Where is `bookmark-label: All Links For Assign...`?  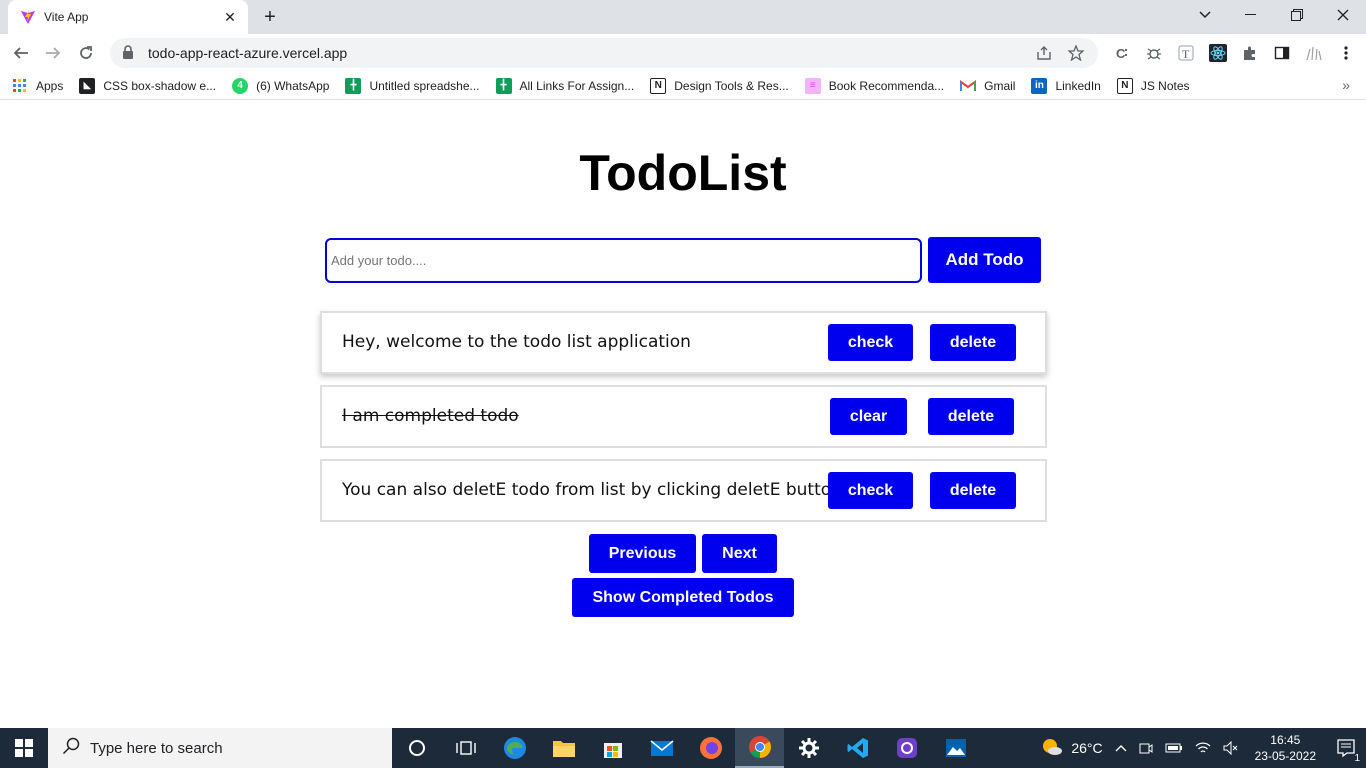 bookmark-label: All Links For Assign... is located at coordinates (577, 85).